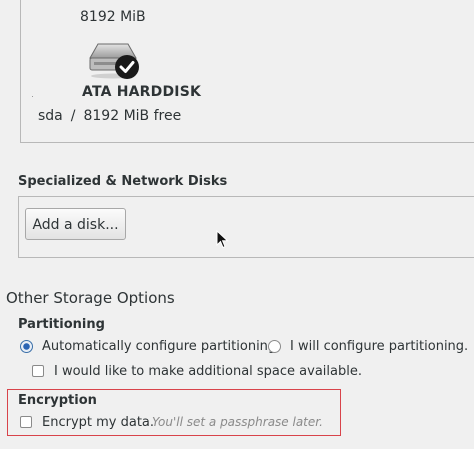  I want to click on harddisk-icon, so click(116, 61).